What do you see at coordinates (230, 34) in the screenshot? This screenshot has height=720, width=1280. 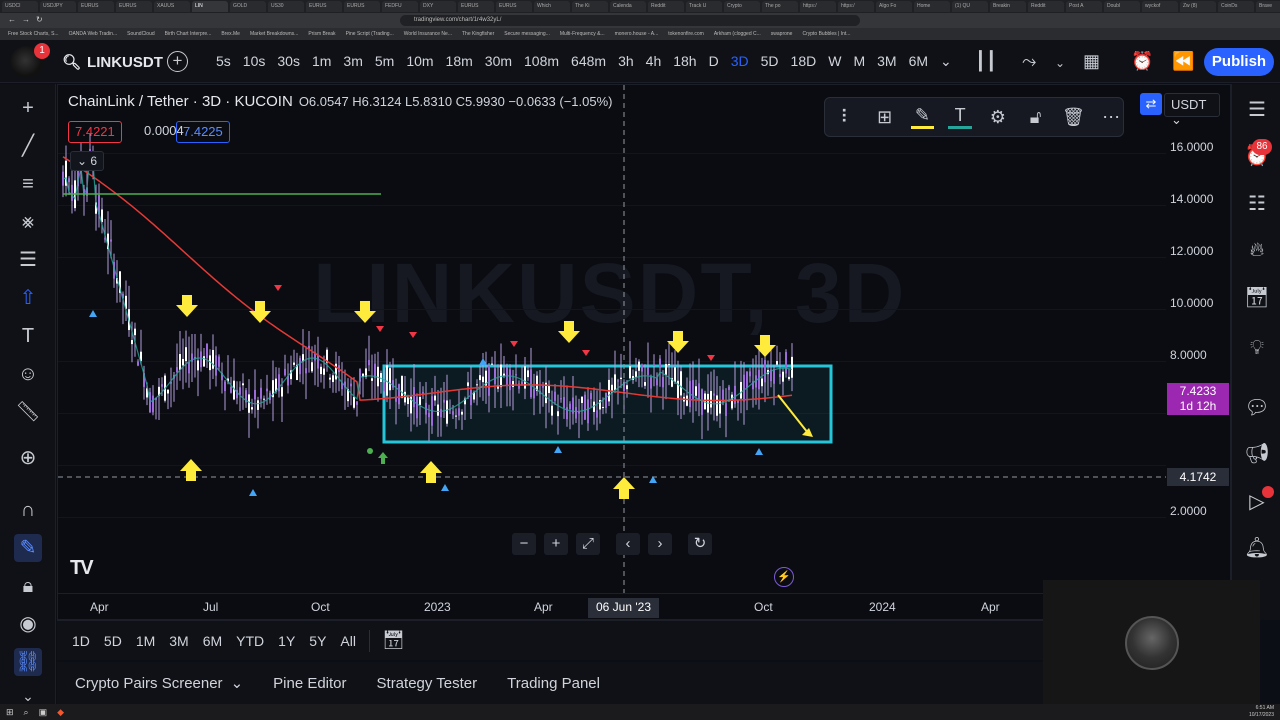 I see `bookmark-item: Brex.Me` at bounding box center [230, 34].